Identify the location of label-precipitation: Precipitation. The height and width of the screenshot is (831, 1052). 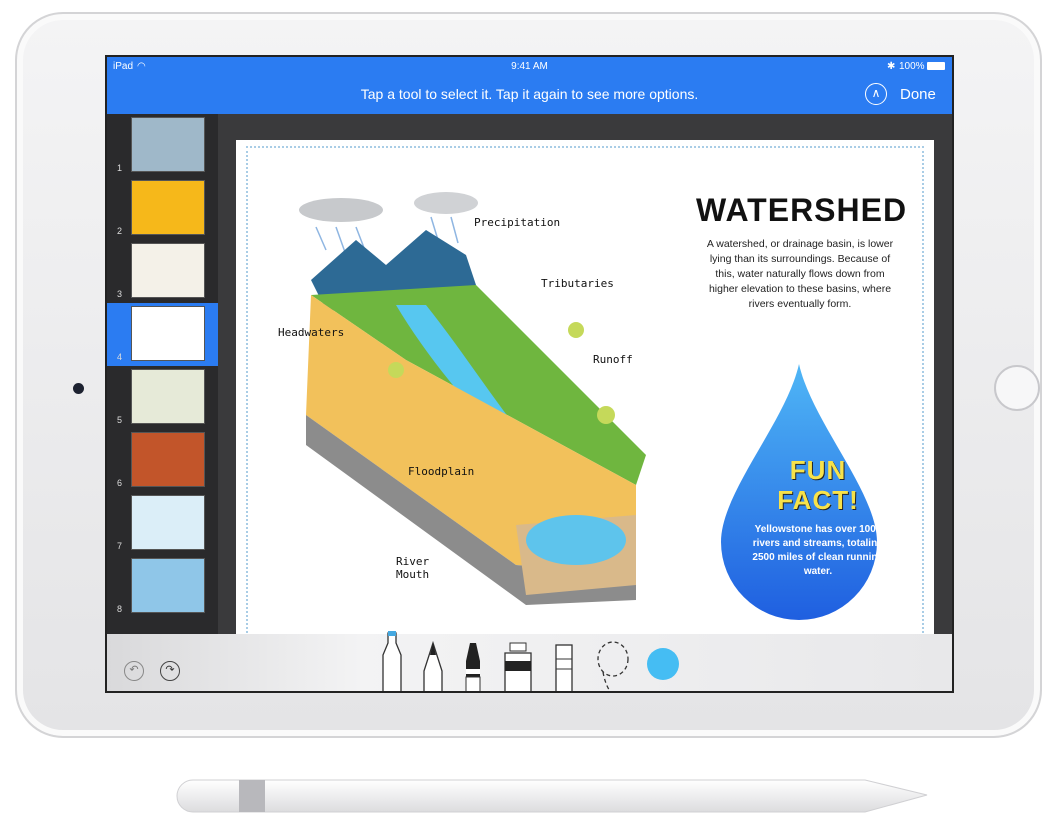
(517, 222).